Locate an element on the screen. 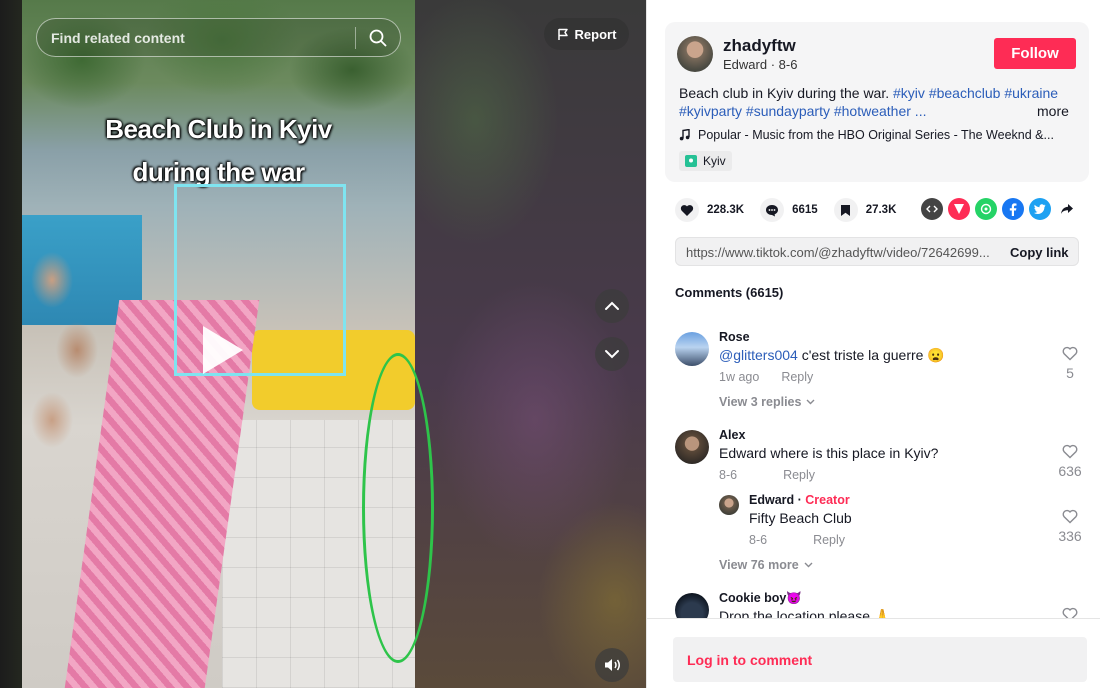  login-to-comment-button: Log in to comment is located at coordinates (880, 659).